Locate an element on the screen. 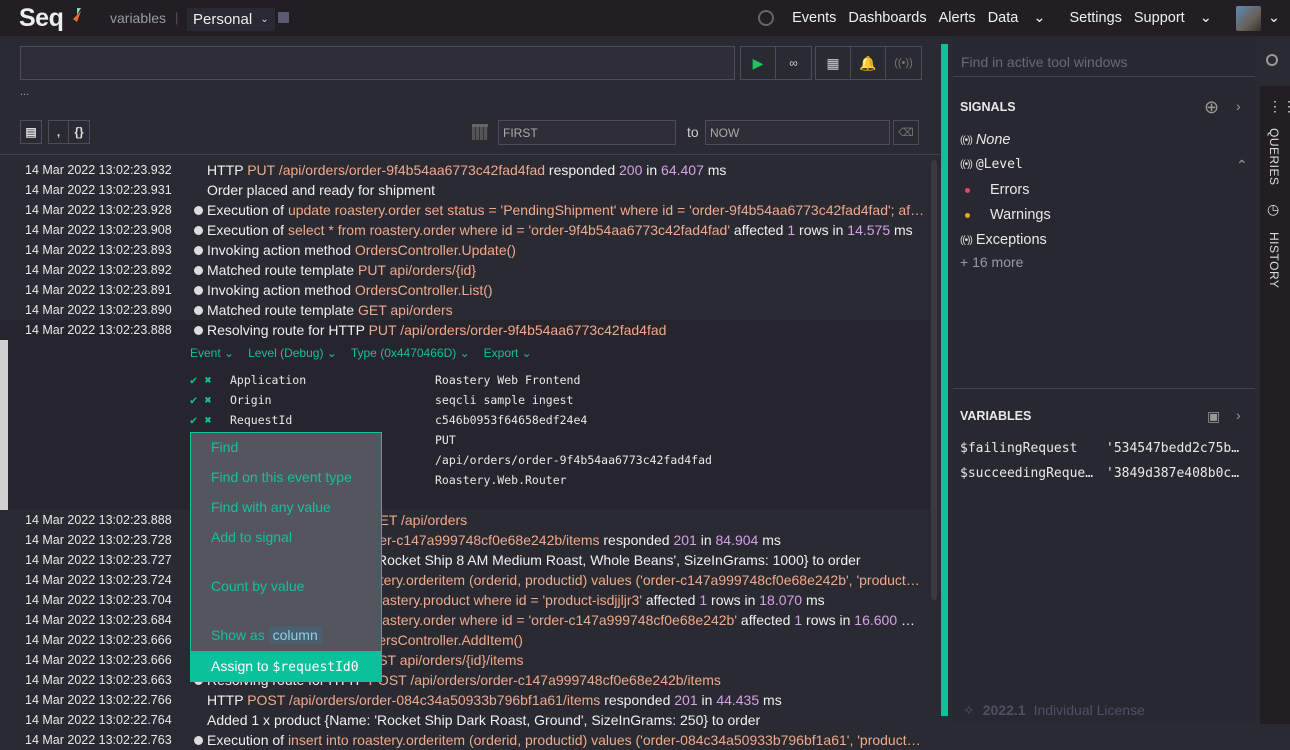 This screenshot has height=750, width=1290. history-icon: ◷ is located at coordinates (1273, 209).